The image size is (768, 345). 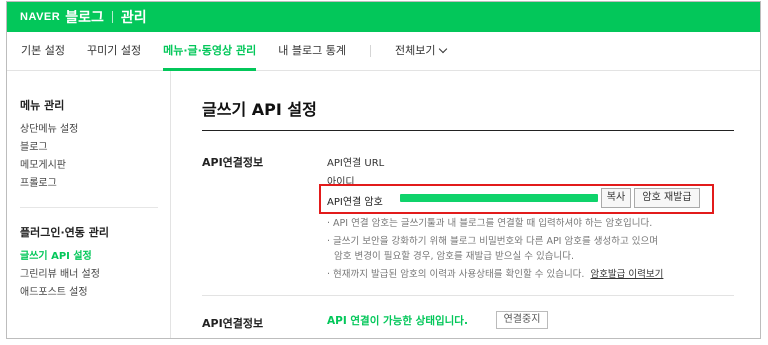 I want to click on tab-view-all-label: 전체보기, so click(x=415, y=50).